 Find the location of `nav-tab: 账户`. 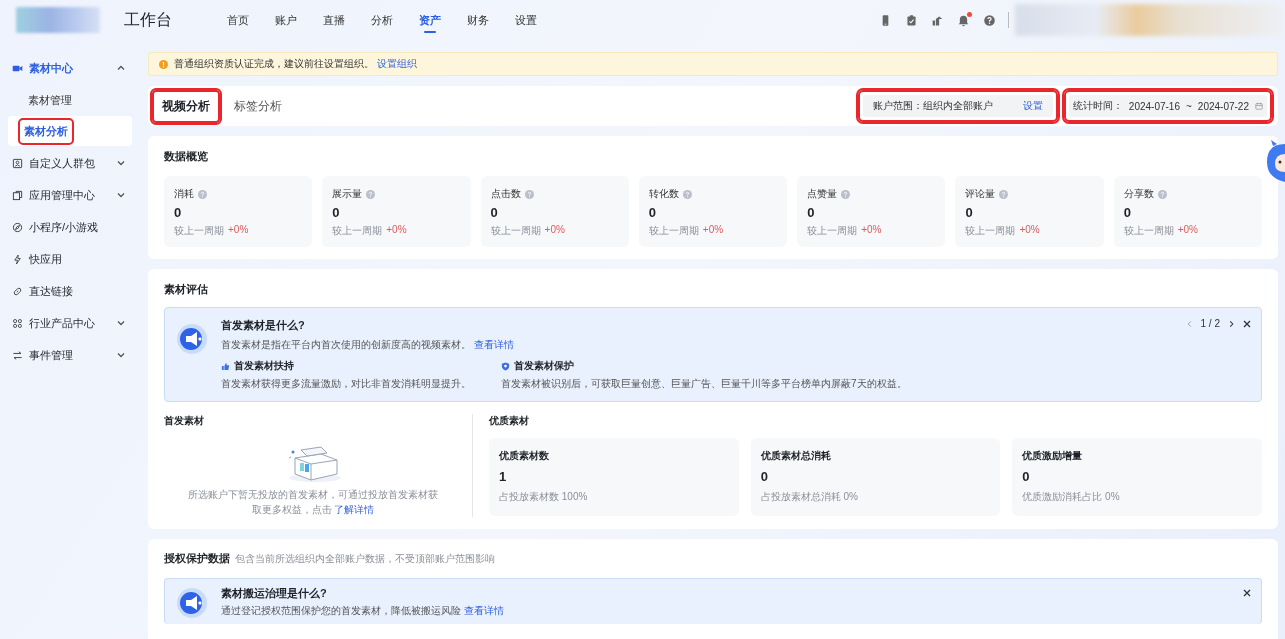

nav-tab: 账户 is located at coordinates (286, 20).